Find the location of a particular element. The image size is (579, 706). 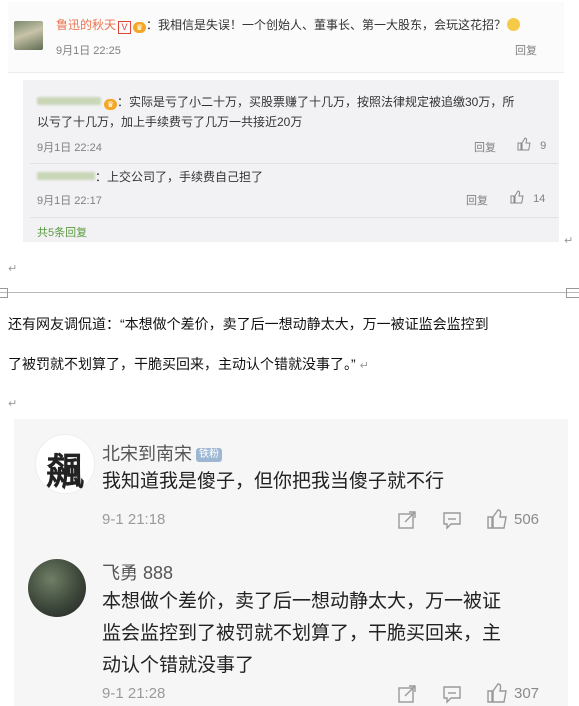

fan-badge: 铁粉 is located at coordinates (209, 455).